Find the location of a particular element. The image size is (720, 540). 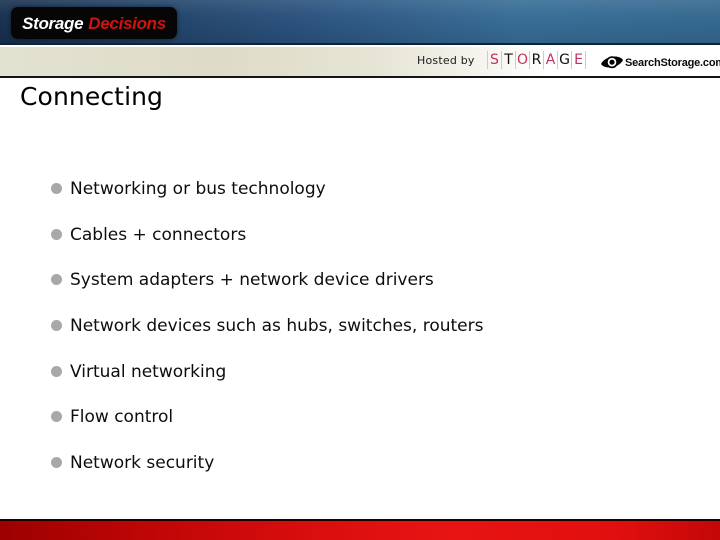

logo-word-storage: Storage is located at coordinates (53, 23).